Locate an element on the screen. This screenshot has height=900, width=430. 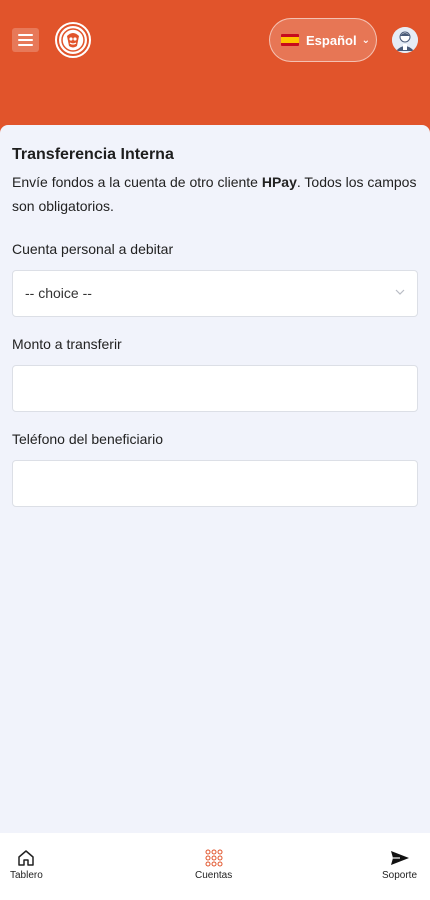
nav-item-tablero: Tablero is located at coordinates (26, 865).